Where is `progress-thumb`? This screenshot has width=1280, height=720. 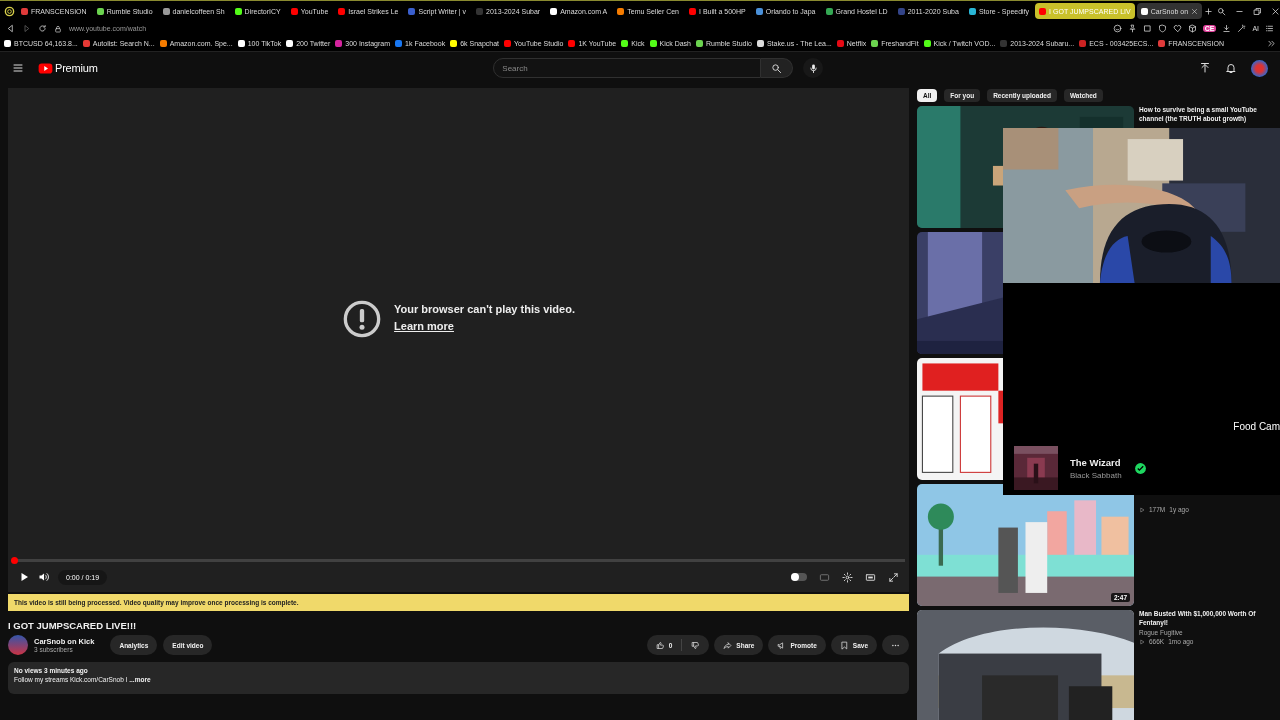 progress-thumb is located at coordinates (14, 560).